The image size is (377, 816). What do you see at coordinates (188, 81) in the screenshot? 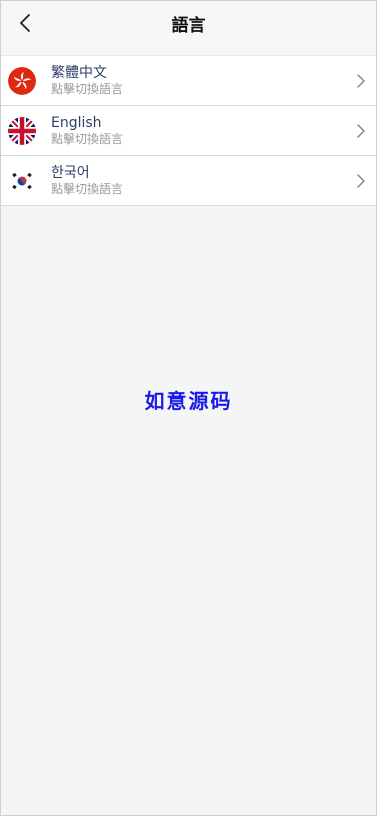
I see `language-item-traditional-chinese: 繁體中文 點擊切換語言` at bounding box center [188, 81].